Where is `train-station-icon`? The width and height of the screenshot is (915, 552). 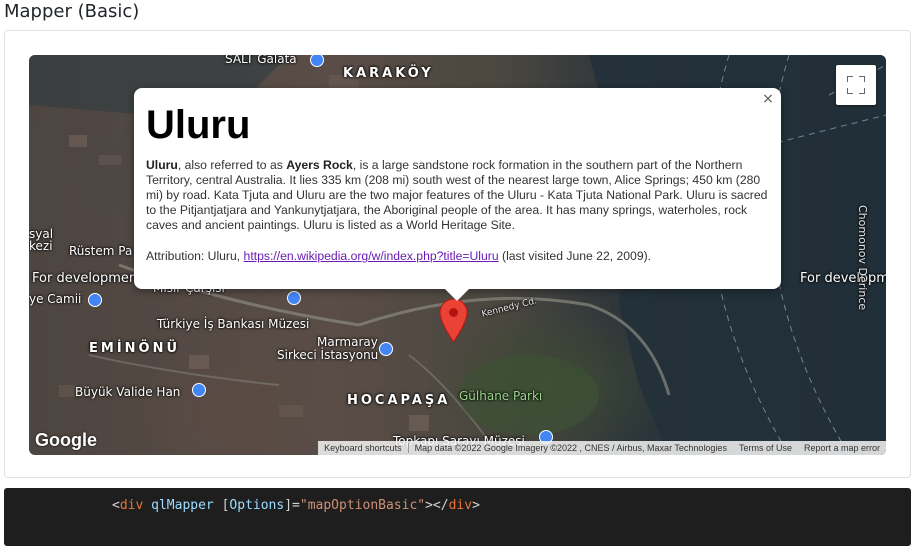
train-station-icon is located at coordinates (386, 349).